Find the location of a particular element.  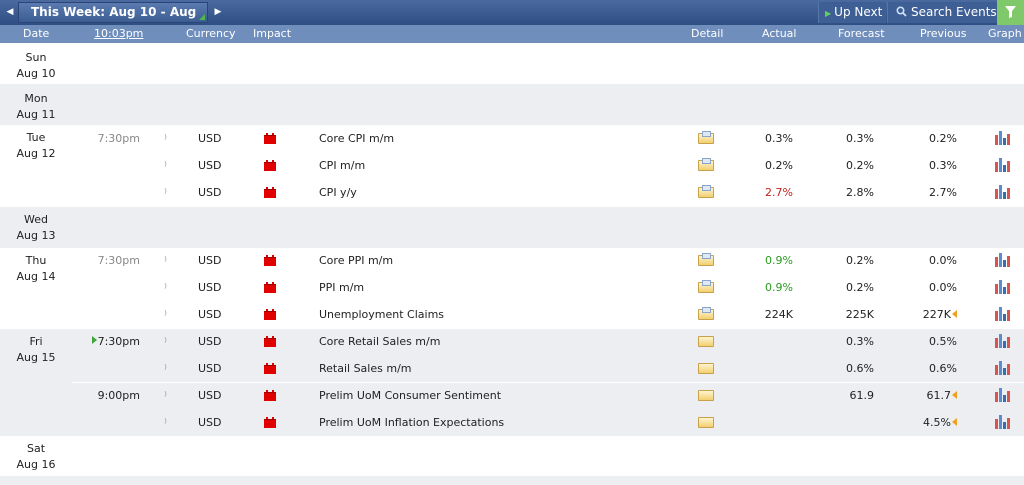

event-title: Core CPI m/m is located at coordinates (479, 139).